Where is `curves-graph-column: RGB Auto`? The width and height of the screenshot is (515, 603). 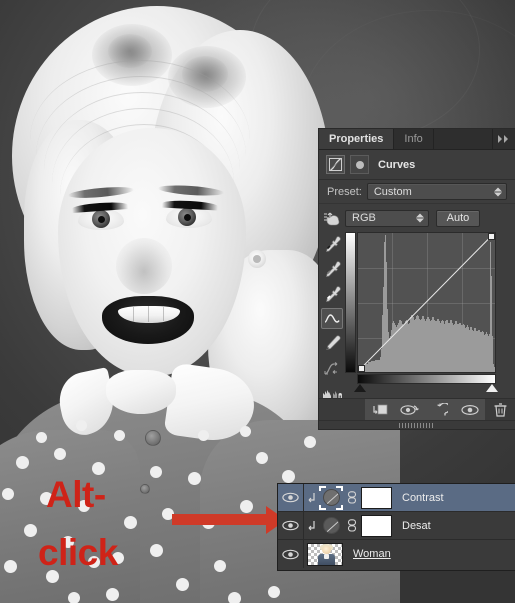
curves-graph-column: RGB Auto is located at coordinates (430, 304).